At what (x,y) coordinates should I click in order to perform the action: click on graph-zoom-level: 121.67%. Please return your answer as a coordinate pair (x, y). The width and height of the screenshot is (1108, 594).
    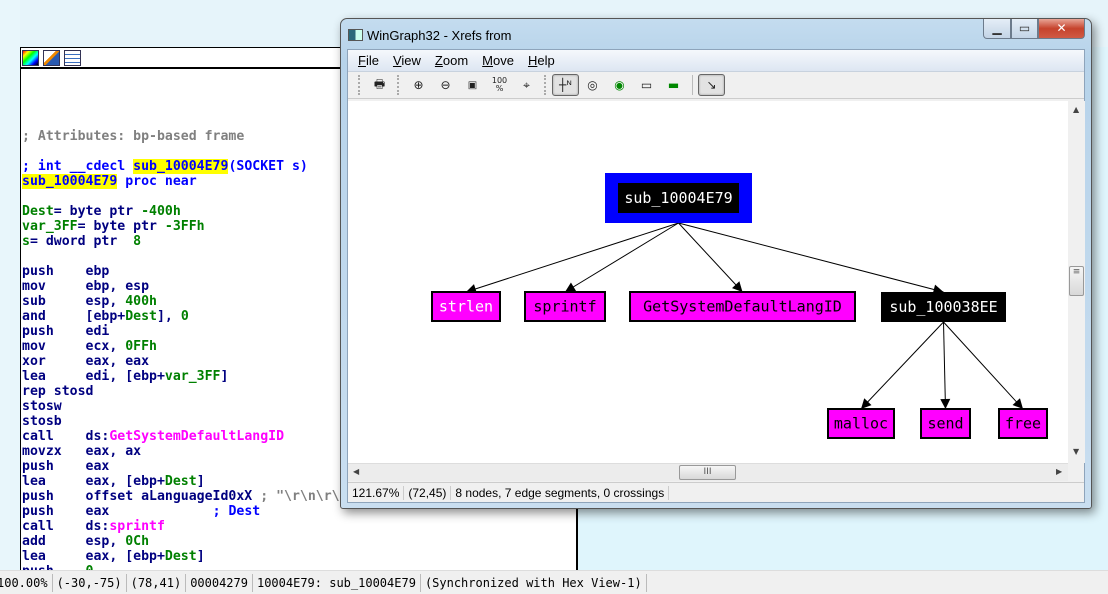
    Looking at the image, I should click on (376, 492).